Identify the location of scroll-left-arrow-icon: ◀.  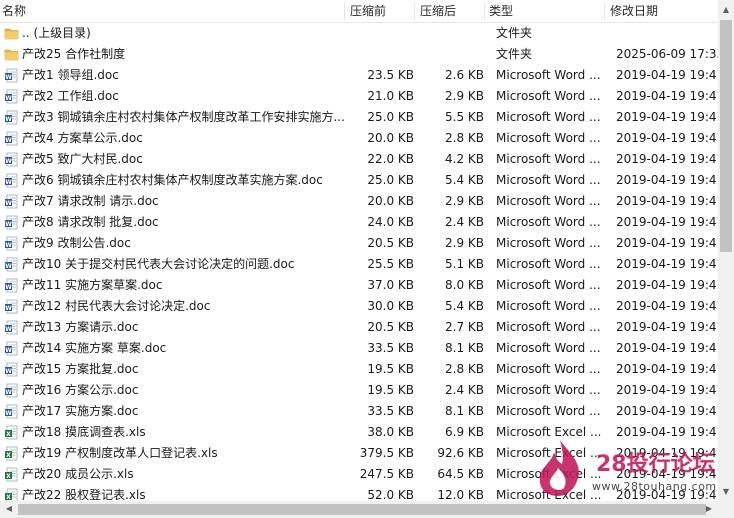
(9, 509).